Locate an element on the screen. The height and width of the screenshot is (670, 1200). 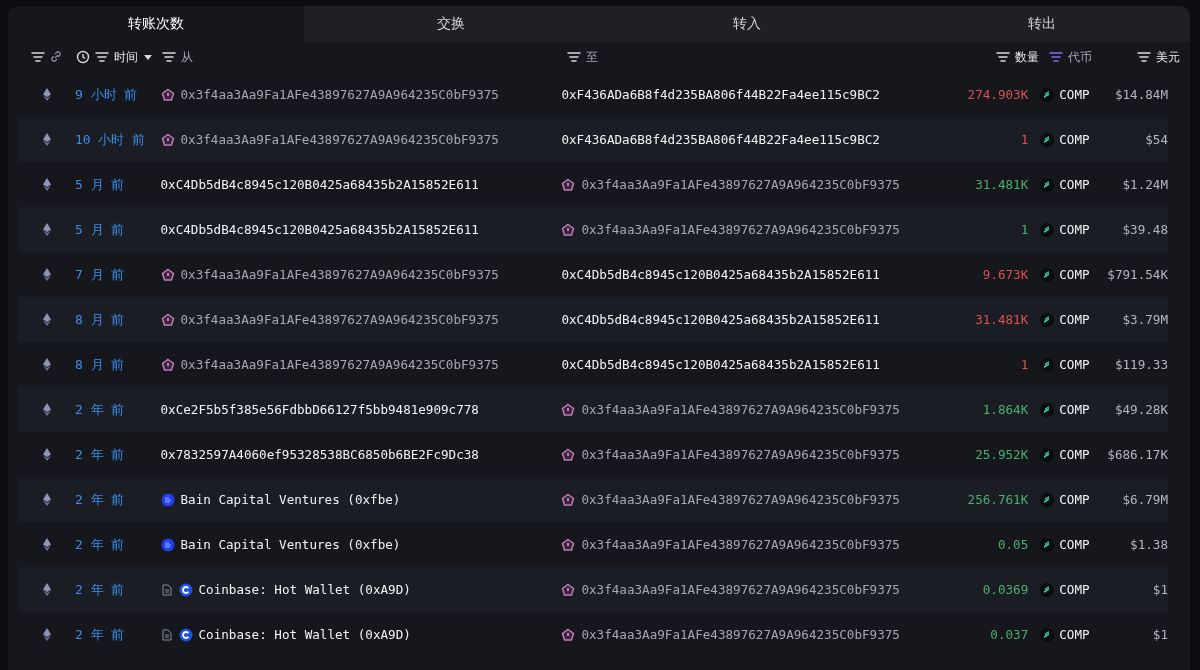
column-header: 至 is located at coordinates (592, 57).